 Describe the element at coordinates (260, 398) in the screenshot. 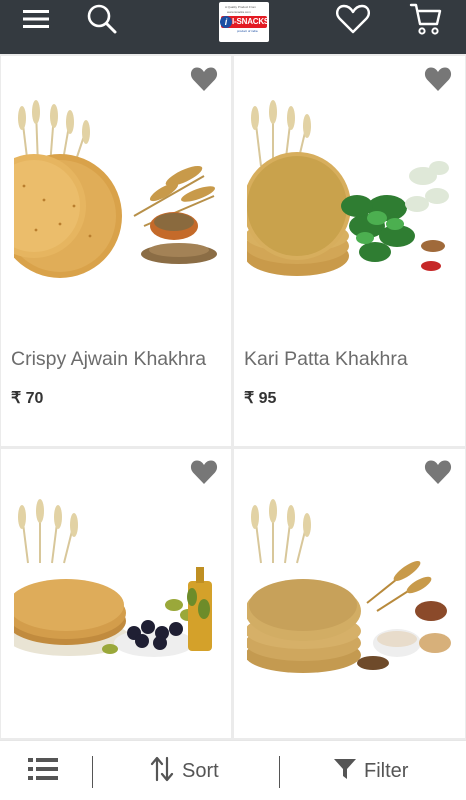

I see `product-price: ₹ 95` at that location.